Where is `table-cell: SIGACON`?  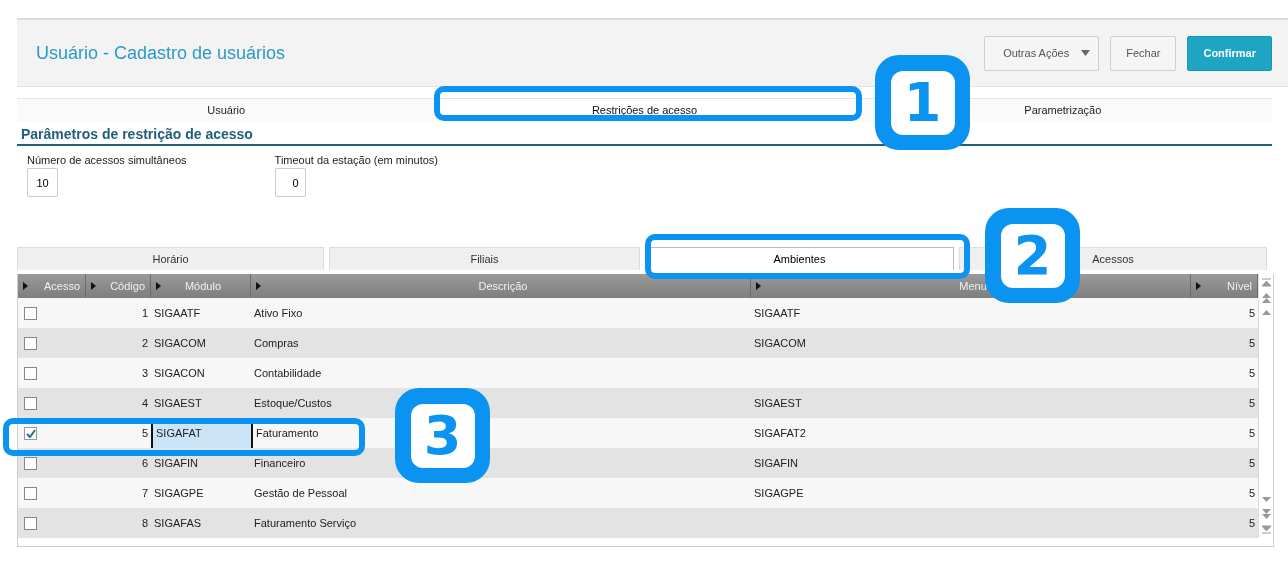
table-cell: SIGACON is located at coordinates (179, 373).